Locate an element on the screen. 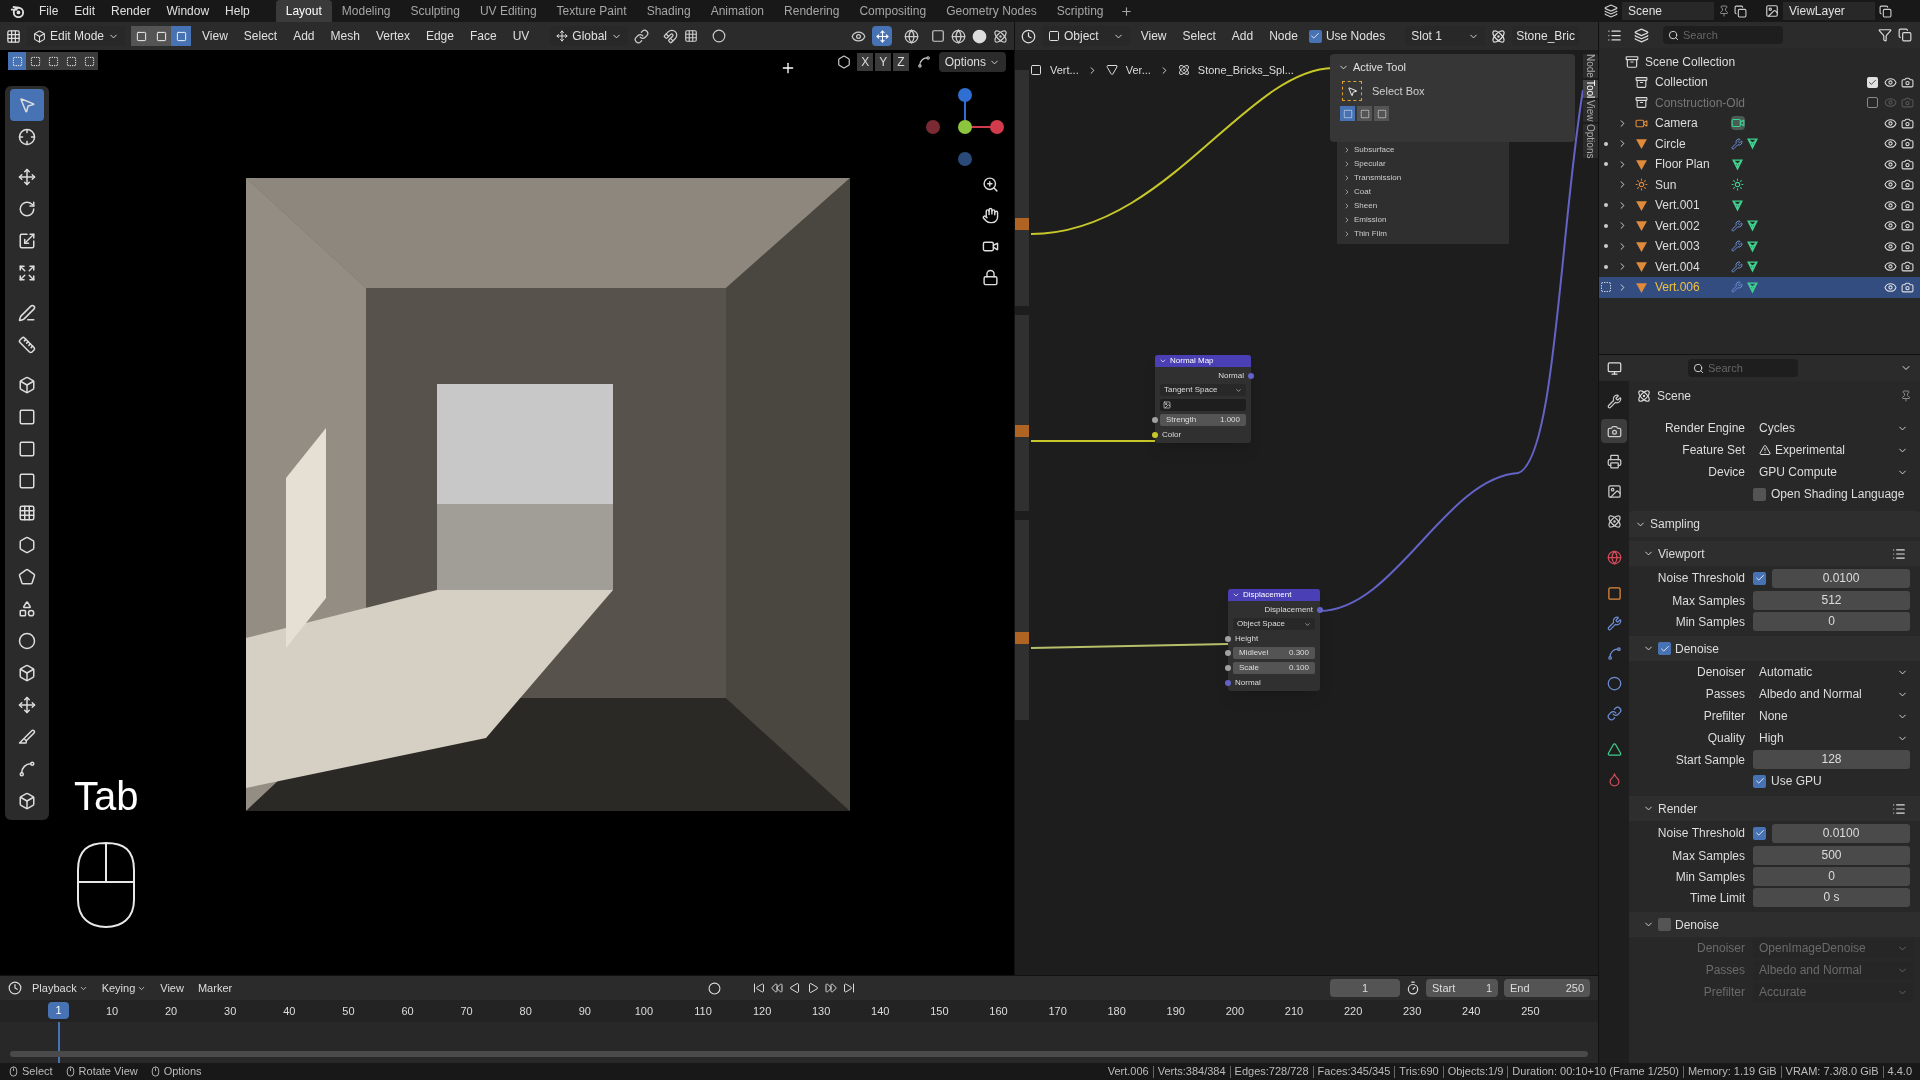 The height and width of the screenshot is (1080, 1920). workspace-tab: Compositing is located at coordinates (893, 11).